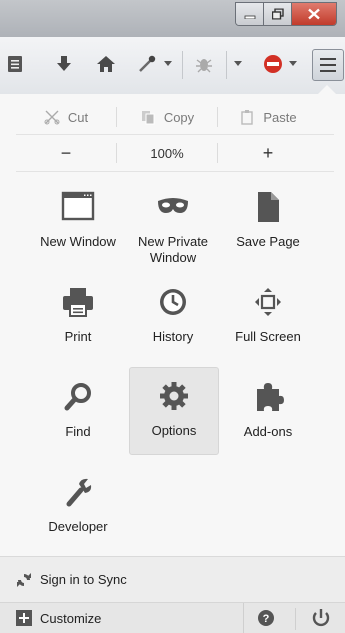 The height and width of the screenshot is (633, 345). What do you see at coordinates (247, 117) in the screenshot?
I see `clipboard-icon` at bounding box center [247, 117].